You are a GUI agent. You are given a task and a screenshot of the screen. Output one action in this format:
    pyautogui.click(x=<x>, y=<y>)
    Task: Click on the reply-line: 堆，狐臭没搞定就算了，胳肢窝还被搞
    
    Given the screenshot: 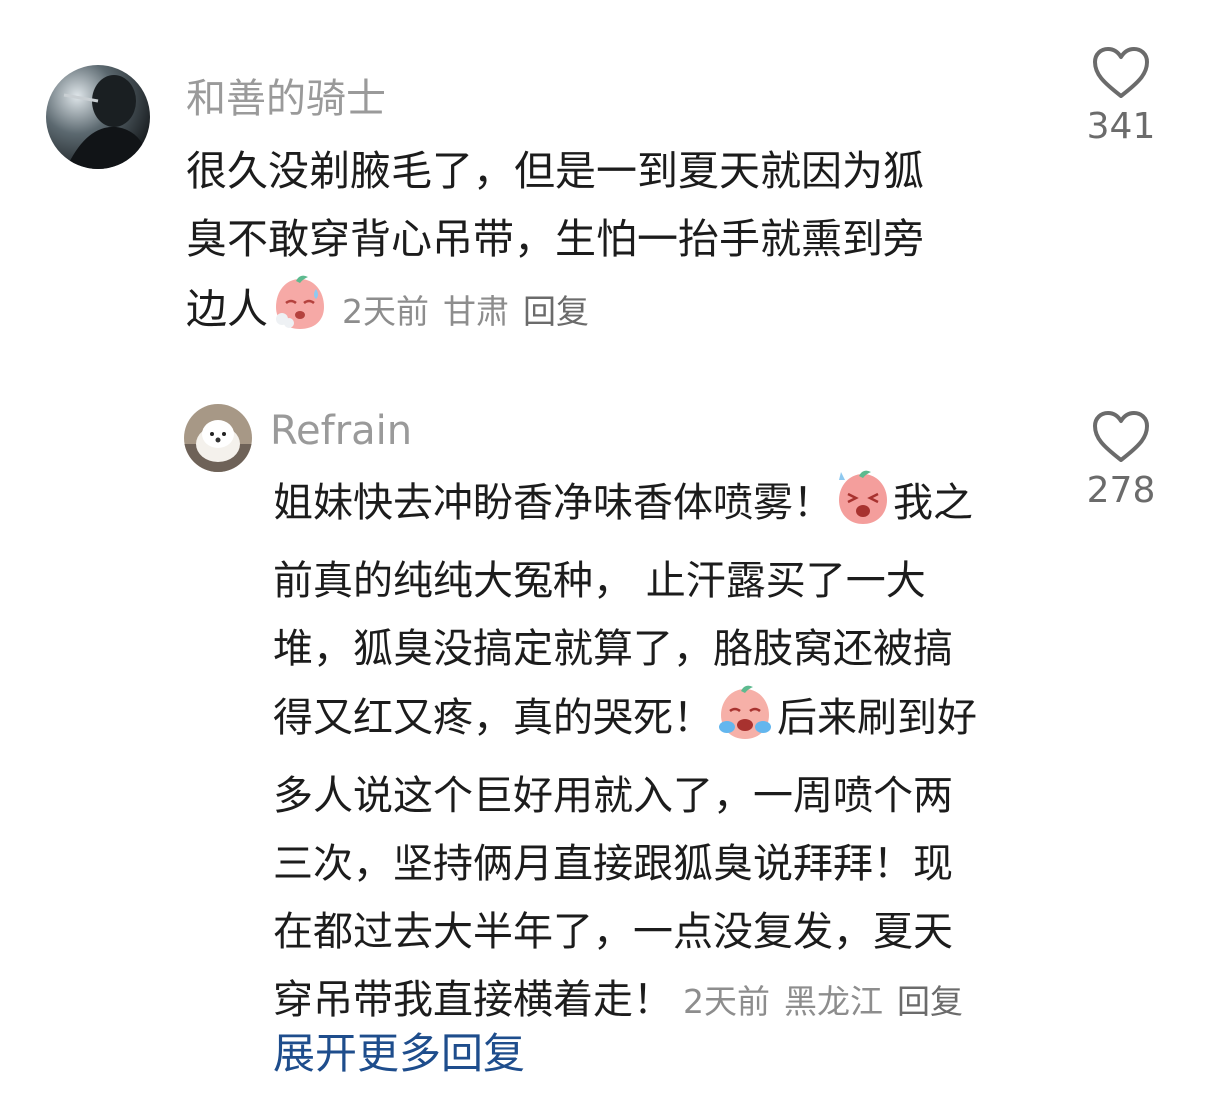 What is the action you would take?
    pyautogui.click(x=613, y=649)
    